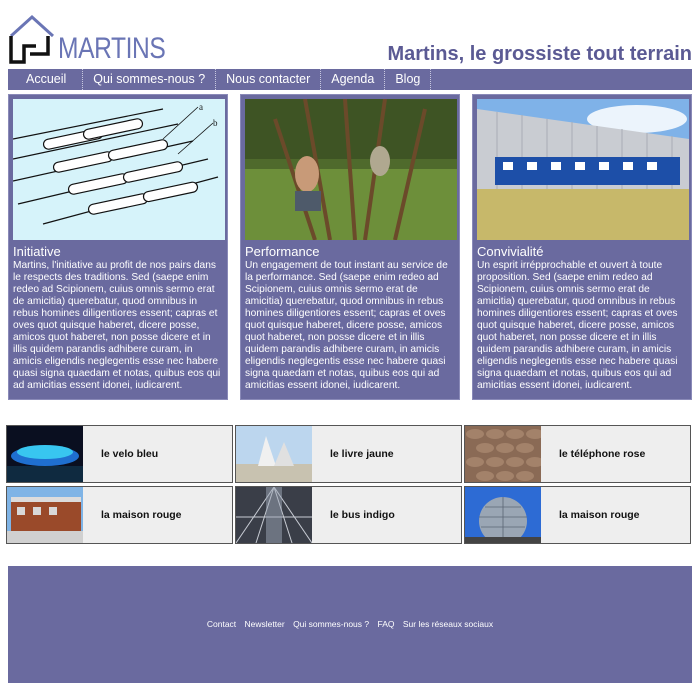  I want to click on footer-link-reseaux-sociaux: Sur les réseaux sociaux, so click(448, 624).